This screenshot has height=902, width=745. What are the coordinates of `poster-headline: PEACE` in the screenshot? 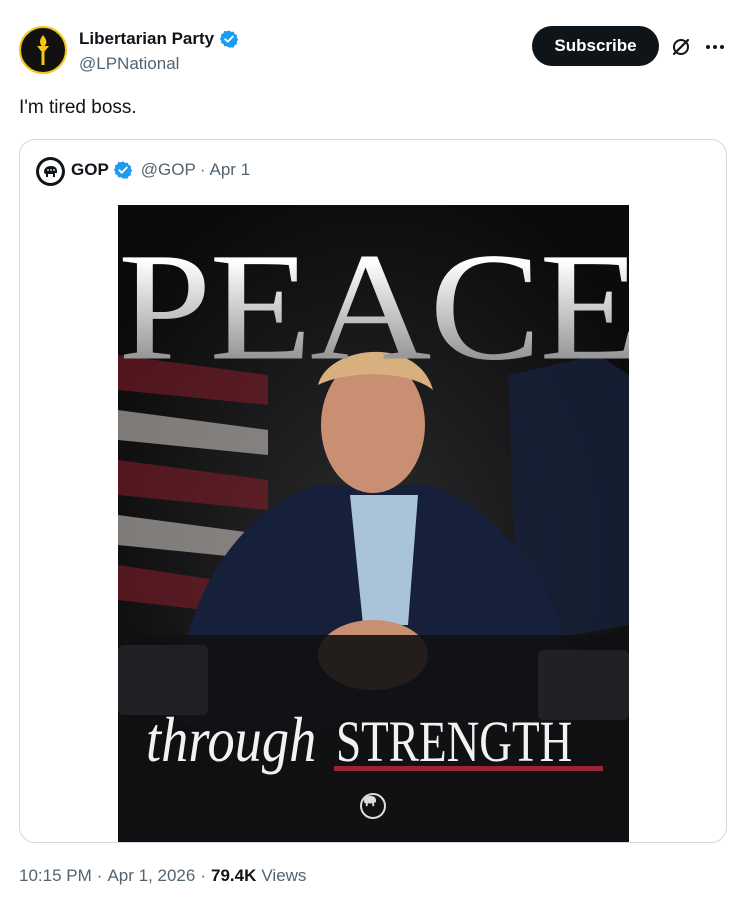 It's located at (373, 307).